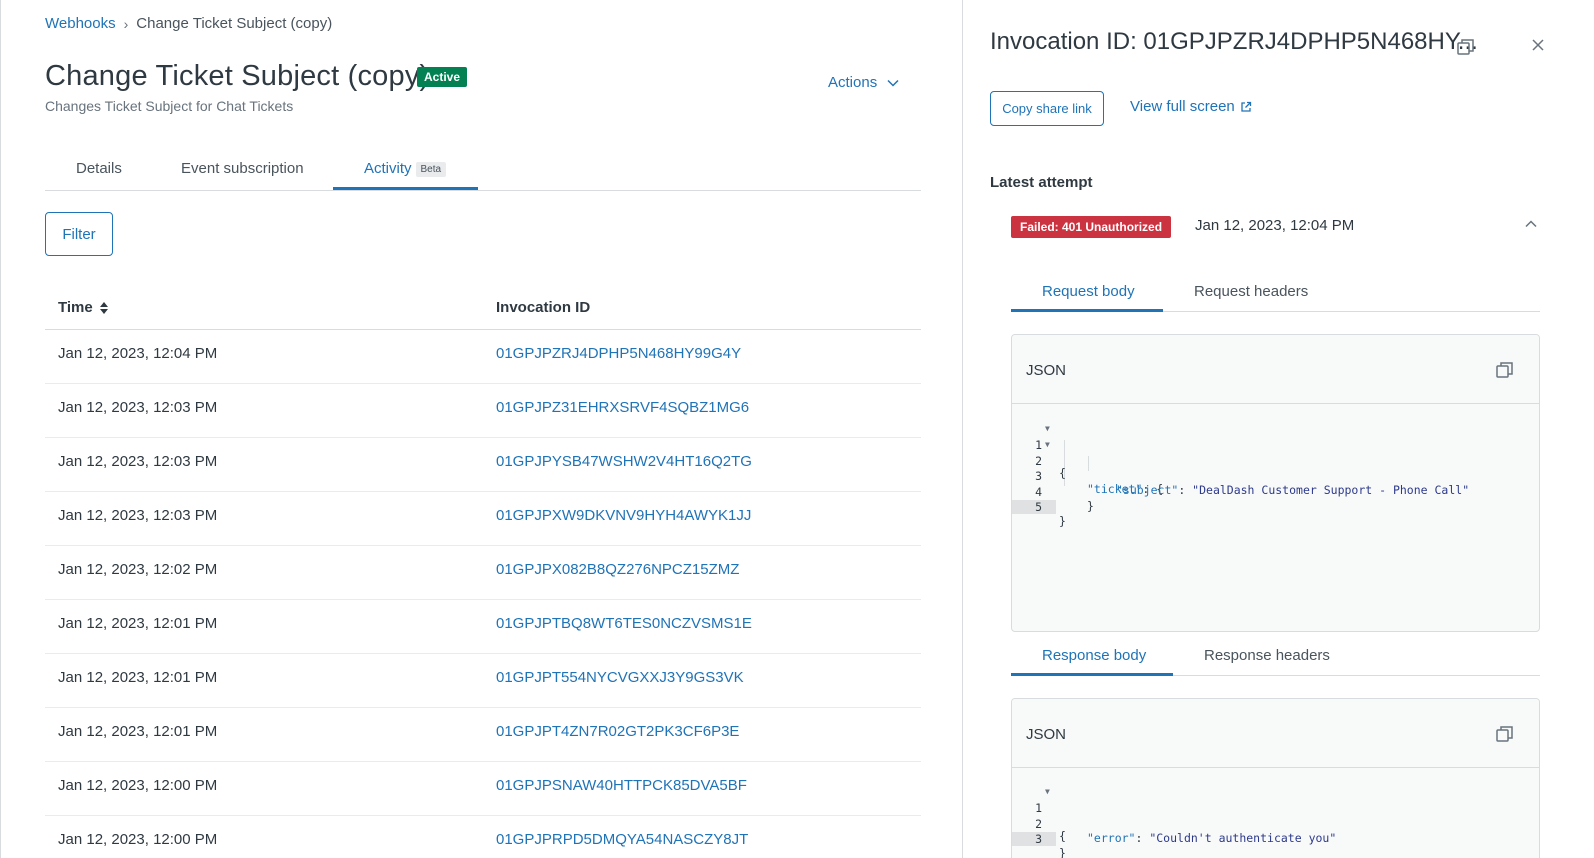 The width and height of the screenshot is (1594, 858). I want to click on invocation-id-column-header: Invocation ID, so click(543, 307).